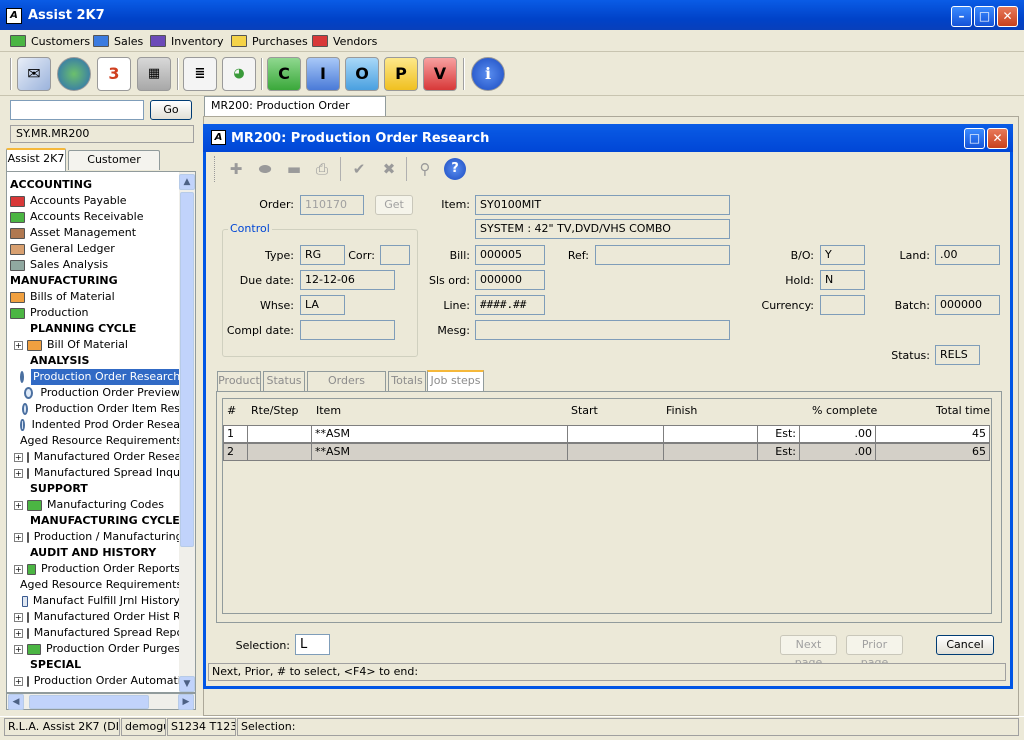 Image resolution: width=1024 pixels, height=740 pixels. Describe the element at coordinates (347, 280) in the screenshot. I see `due-date-field: 12-12-06` at that location.